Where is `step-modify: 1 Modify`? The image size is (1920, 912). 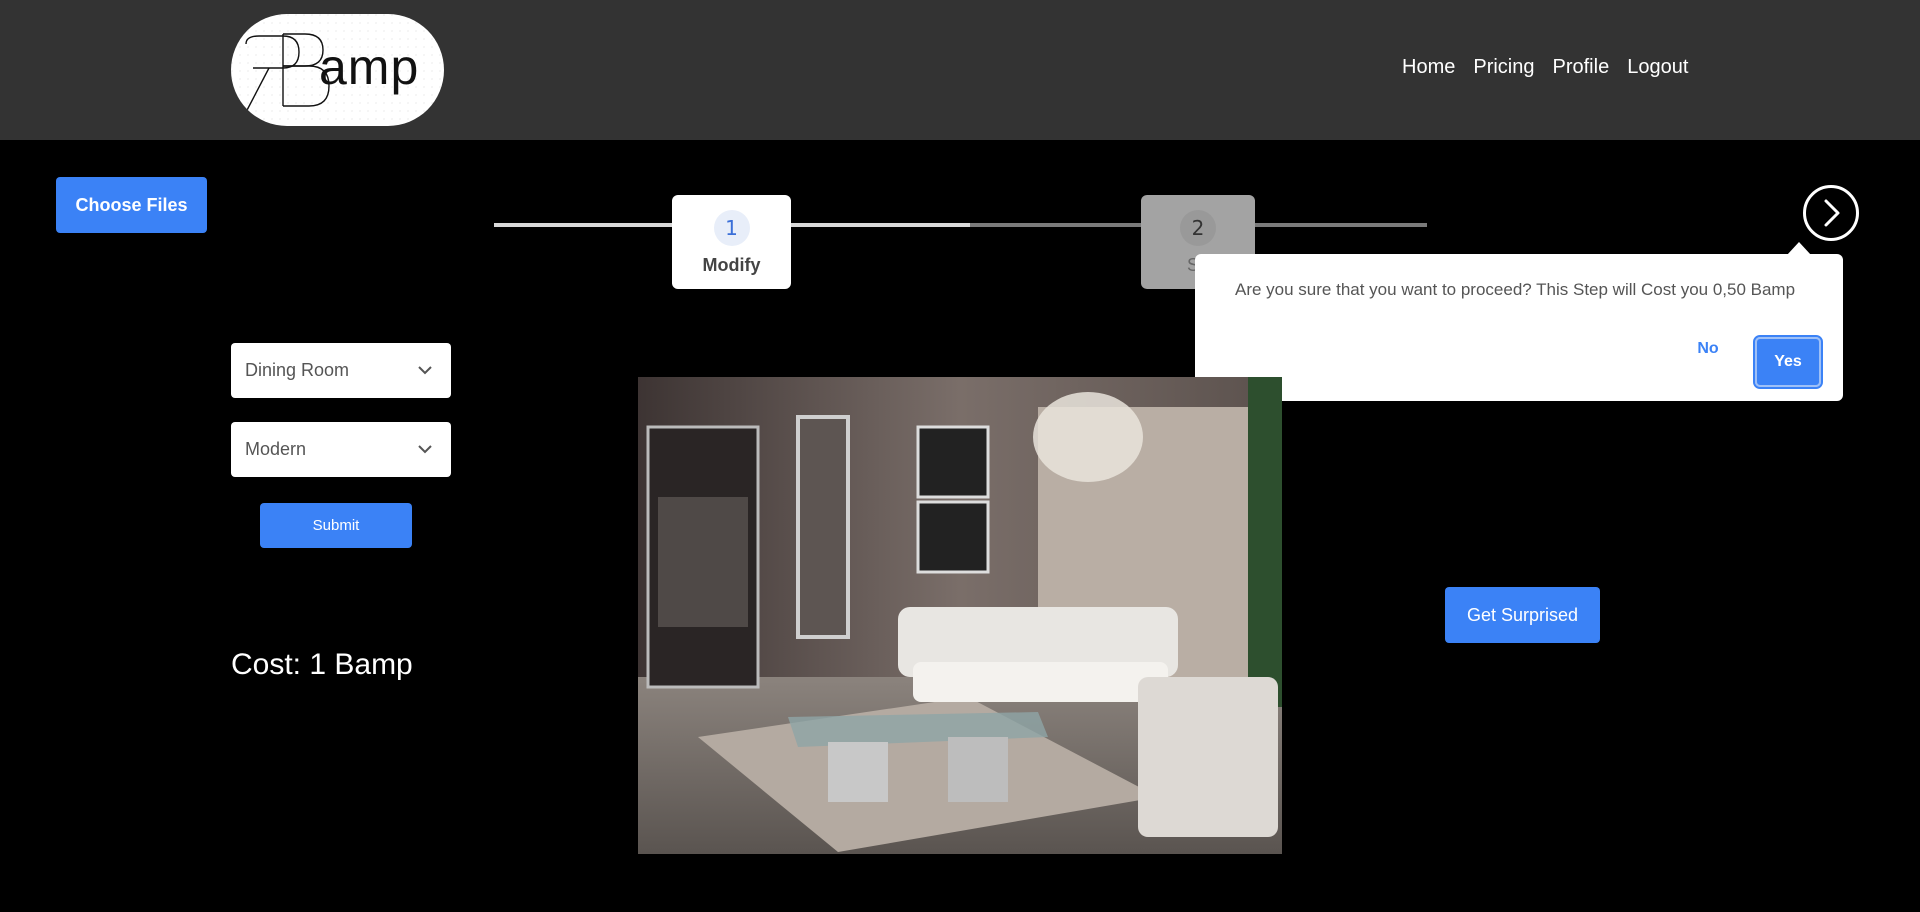 step-modify: 1 Modify is located at coordinates (731, 242).